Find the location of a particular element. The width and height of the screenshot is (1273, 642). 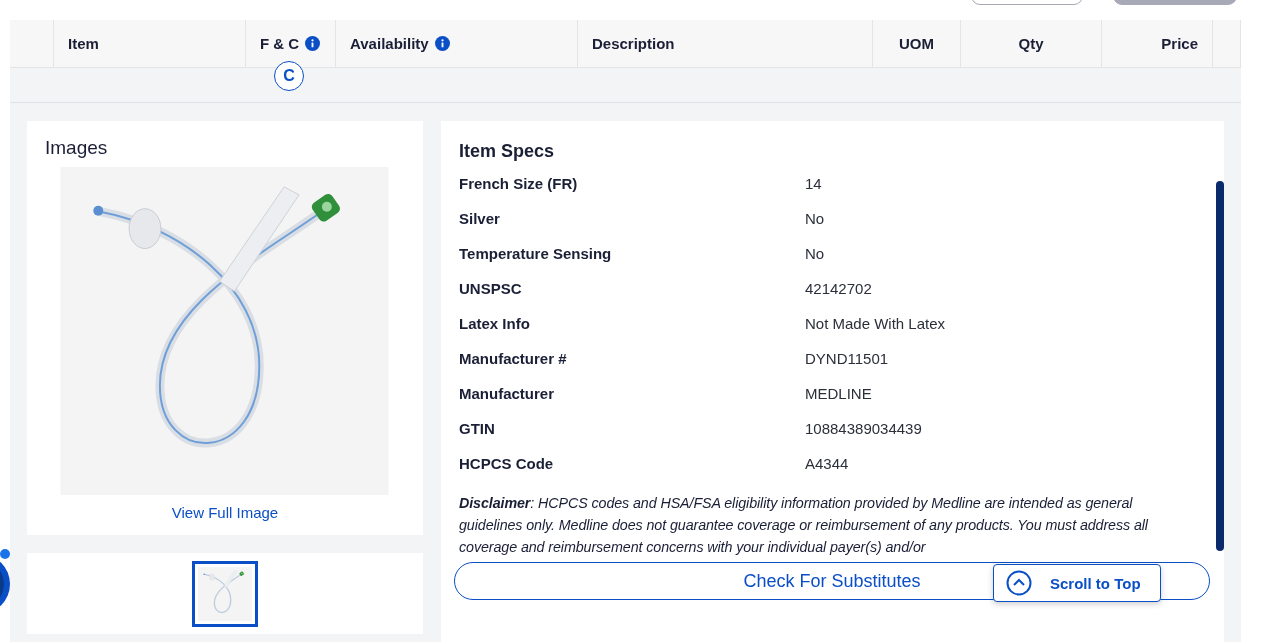

spec-label: French Size (FR) is located at coordinates (519, 183).